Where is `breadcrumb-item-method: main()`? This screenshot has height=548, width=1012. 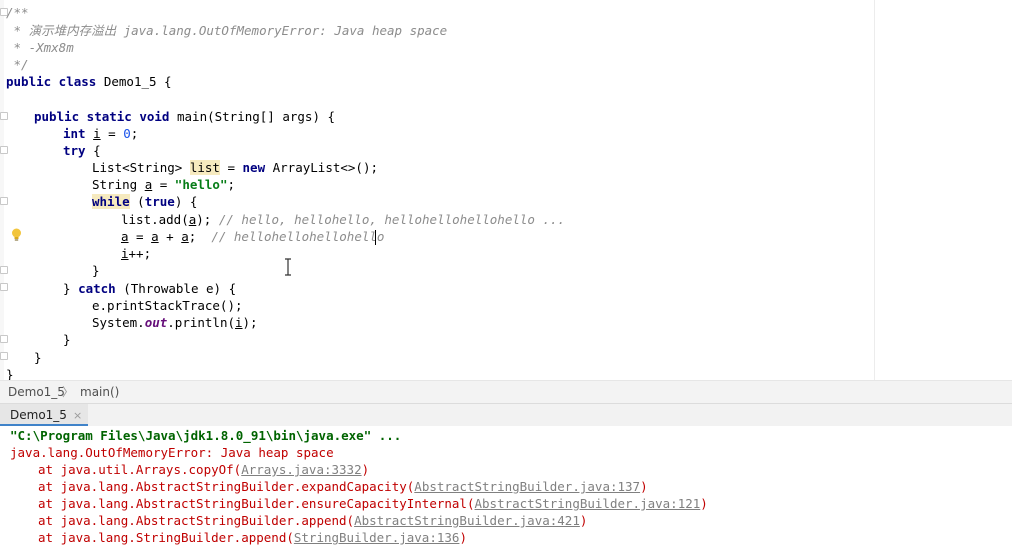
breadcrumb-item-method: main() is located at coordinates (99, 392).